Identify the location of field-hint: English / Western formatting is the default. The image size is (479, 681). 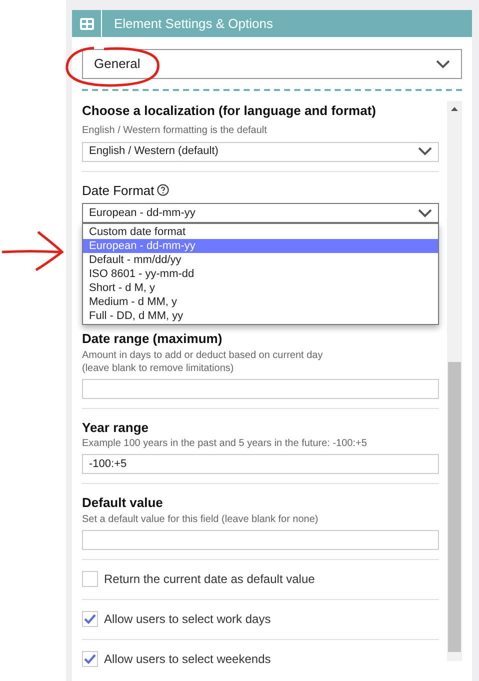
(175, 131).